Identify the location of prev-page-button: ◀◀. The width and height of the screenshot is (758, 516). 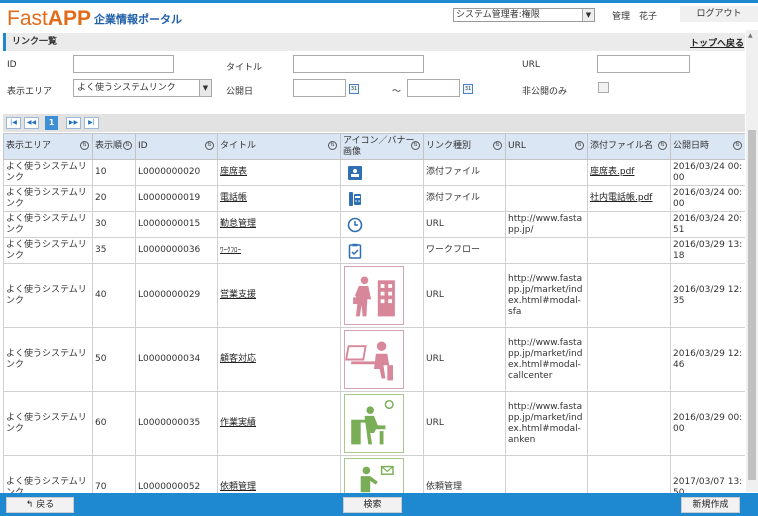
(31, 123).